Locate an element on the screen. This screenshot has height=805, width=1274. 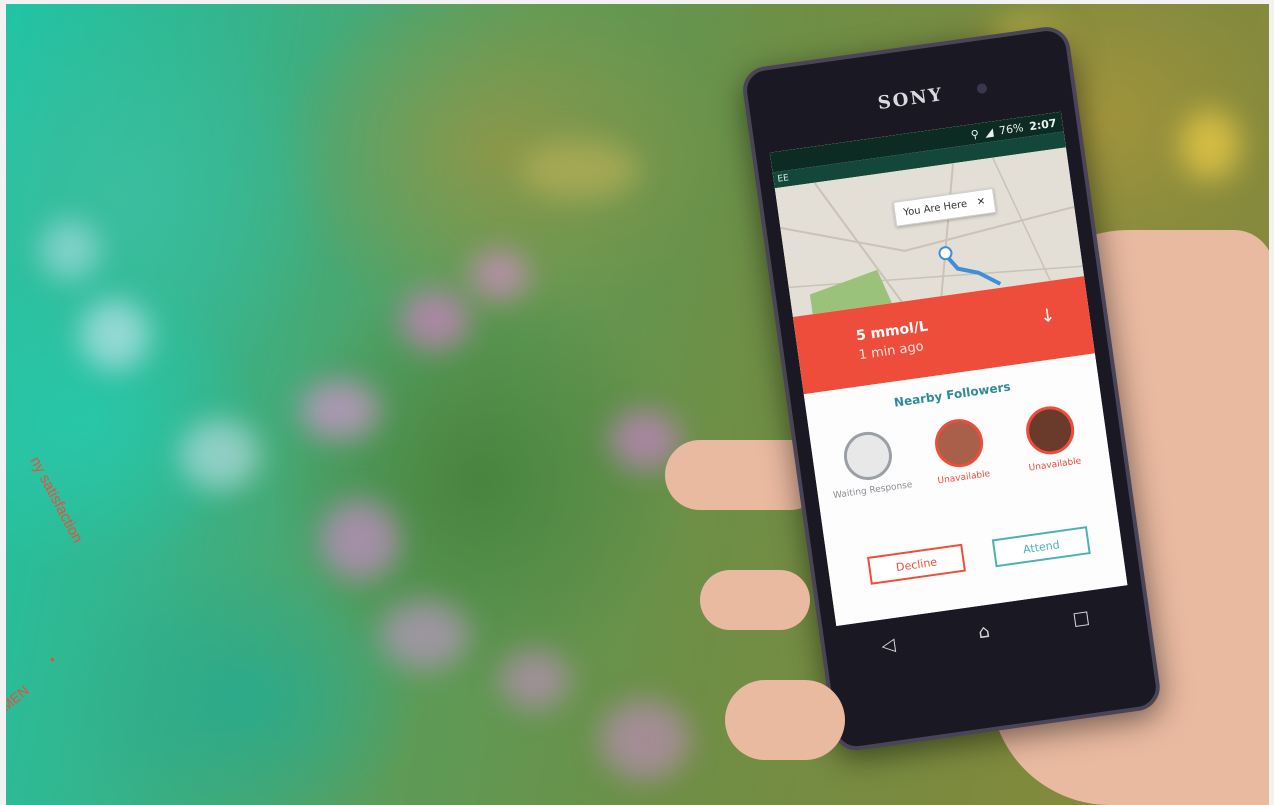
follower-1: Waiting Response is located at coordinates (869, 463).